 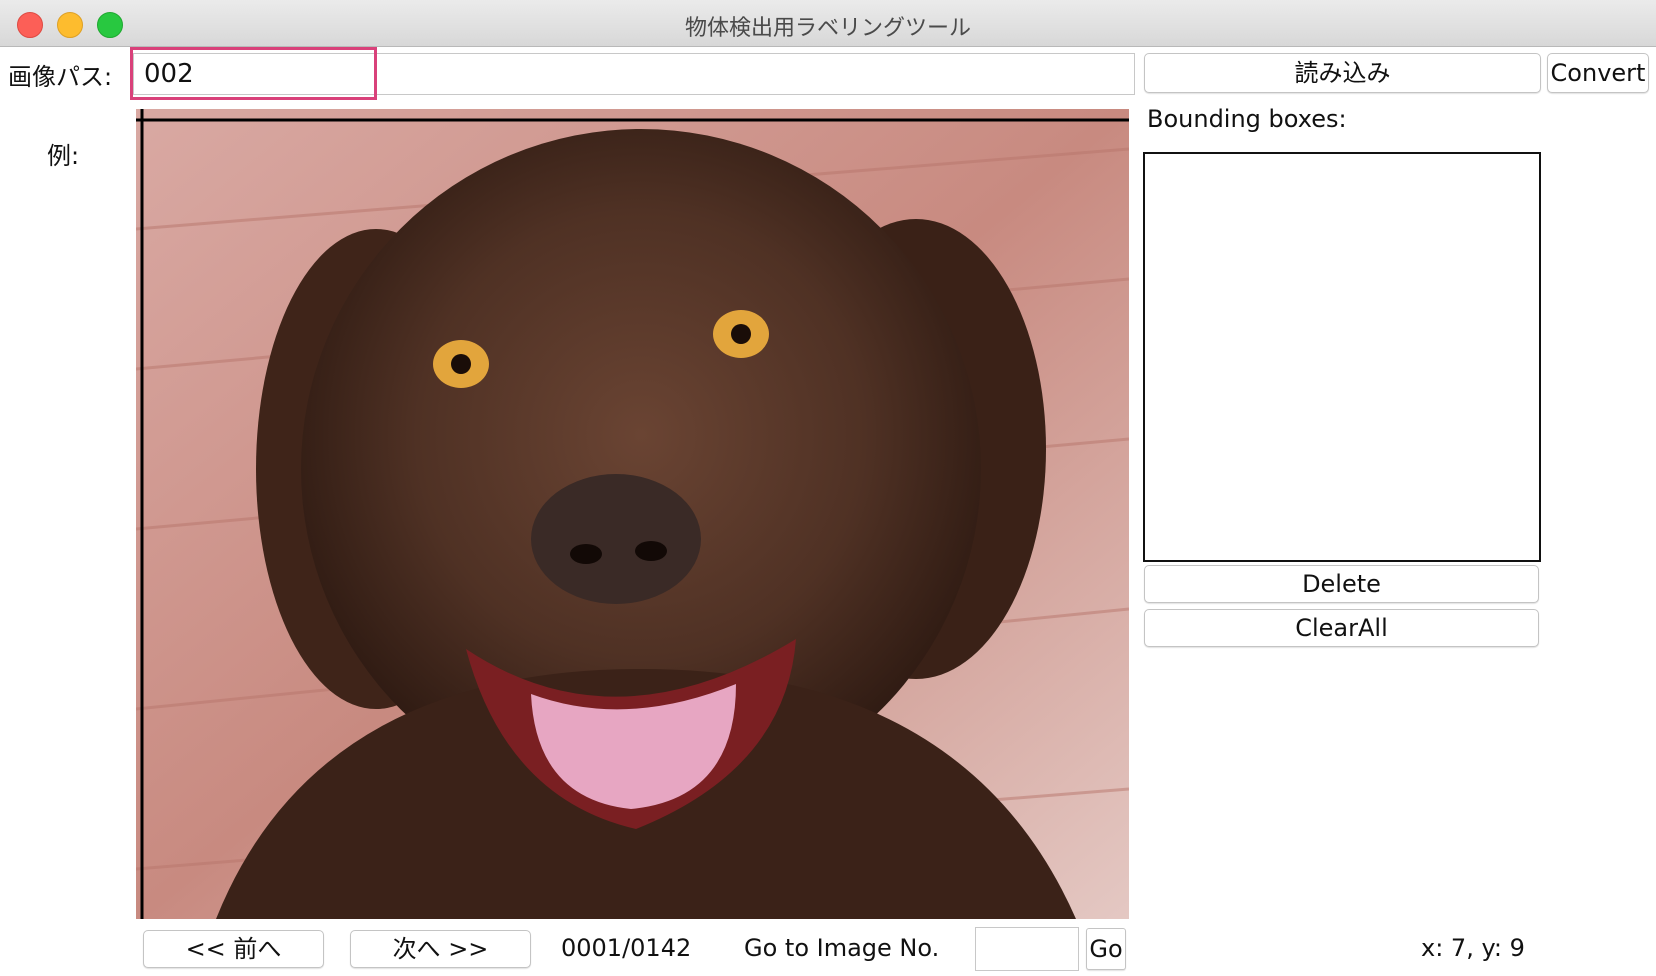 I want to click on goto-image-input, so click(x=1027, y=949).